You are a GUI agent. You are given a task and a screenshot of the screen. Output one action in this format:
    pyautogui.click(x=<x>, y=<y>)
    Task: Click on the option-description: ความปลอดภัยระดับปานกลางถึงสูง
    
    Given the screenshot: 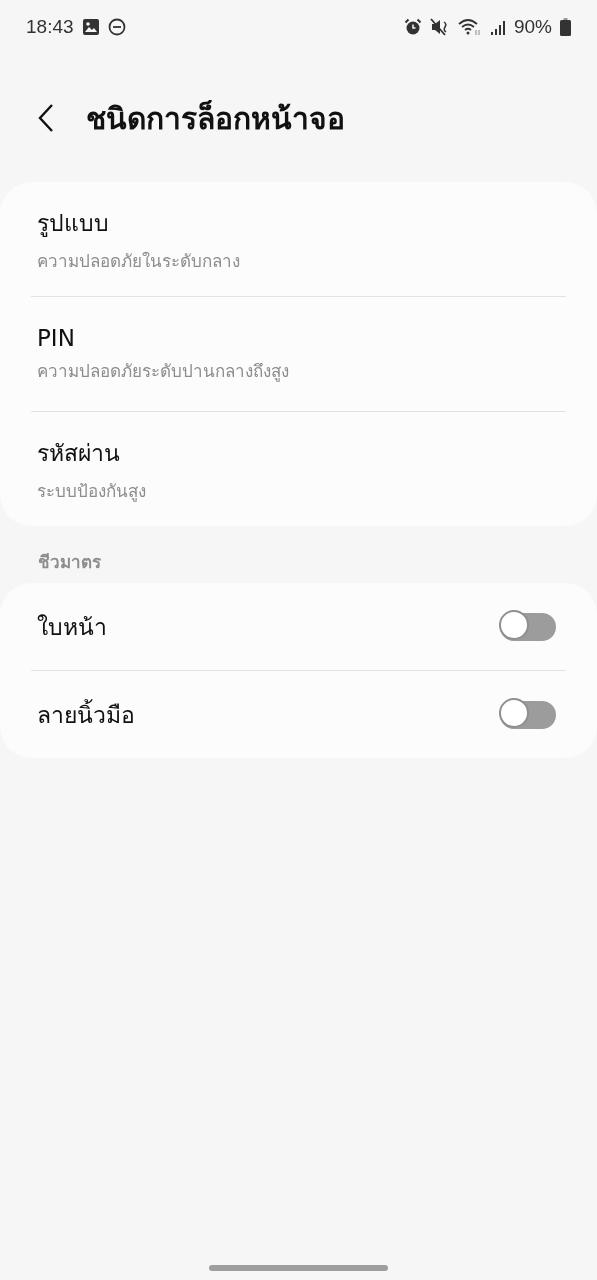 What is the action you would take?
    pyautogui.click(x=163, y=371)
    